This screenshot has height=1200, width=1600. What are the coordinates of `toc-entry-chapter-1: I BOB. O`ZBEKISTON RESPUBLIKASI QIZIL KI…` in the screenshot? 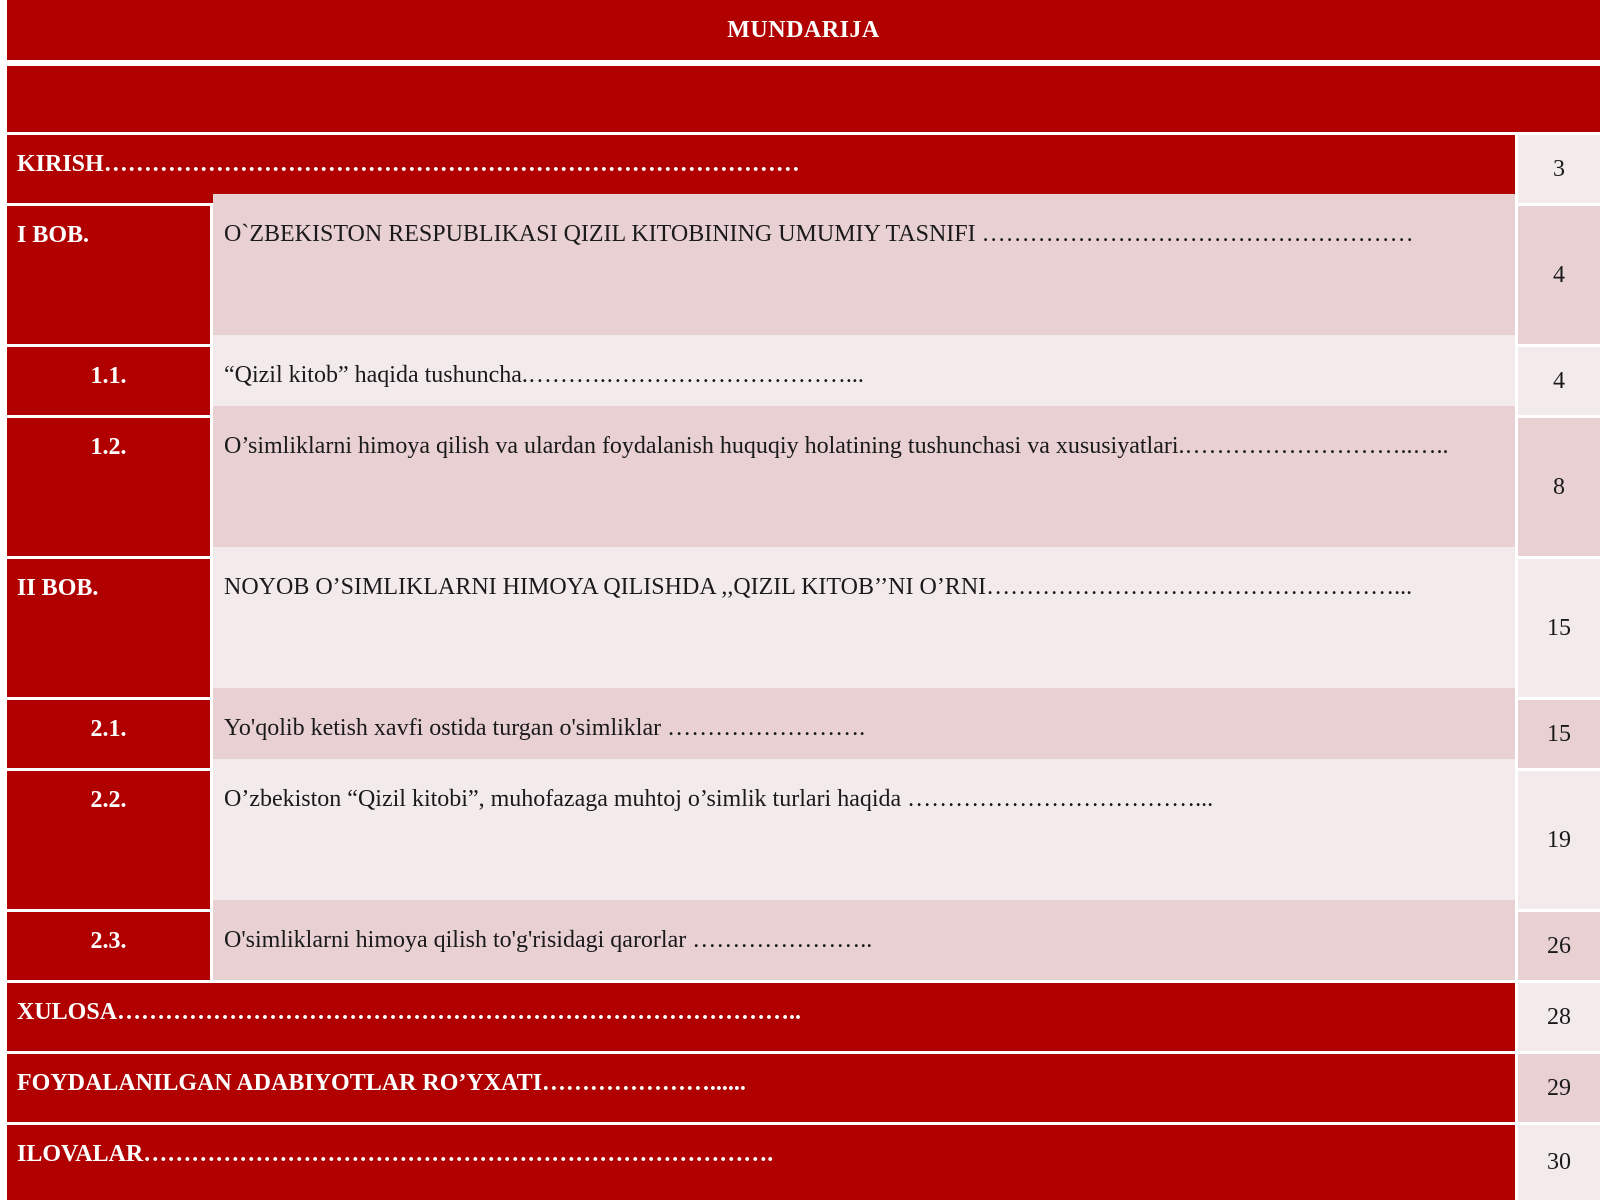 It's located at (803, 269).